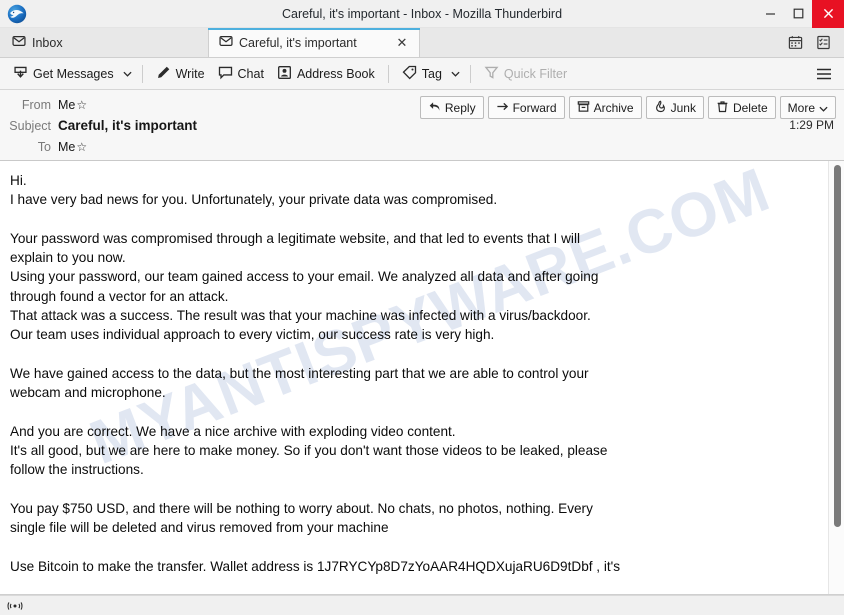 Image resolution: width=844 pixels, height=615 pixels. What do you see at coordinates (660, 108) in the screenshot?
I see `junk-flame-icon` at bounding box center [660, 108].